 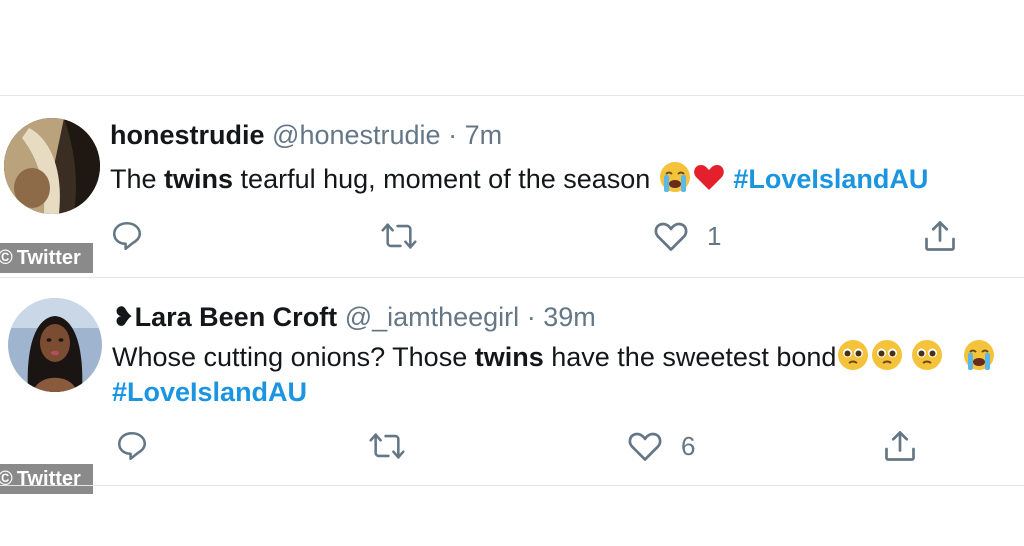 What do you see at coordinates (484, 135) in the screenshot?
I see `timestamp: 7m` at bounding box center [484, 135].